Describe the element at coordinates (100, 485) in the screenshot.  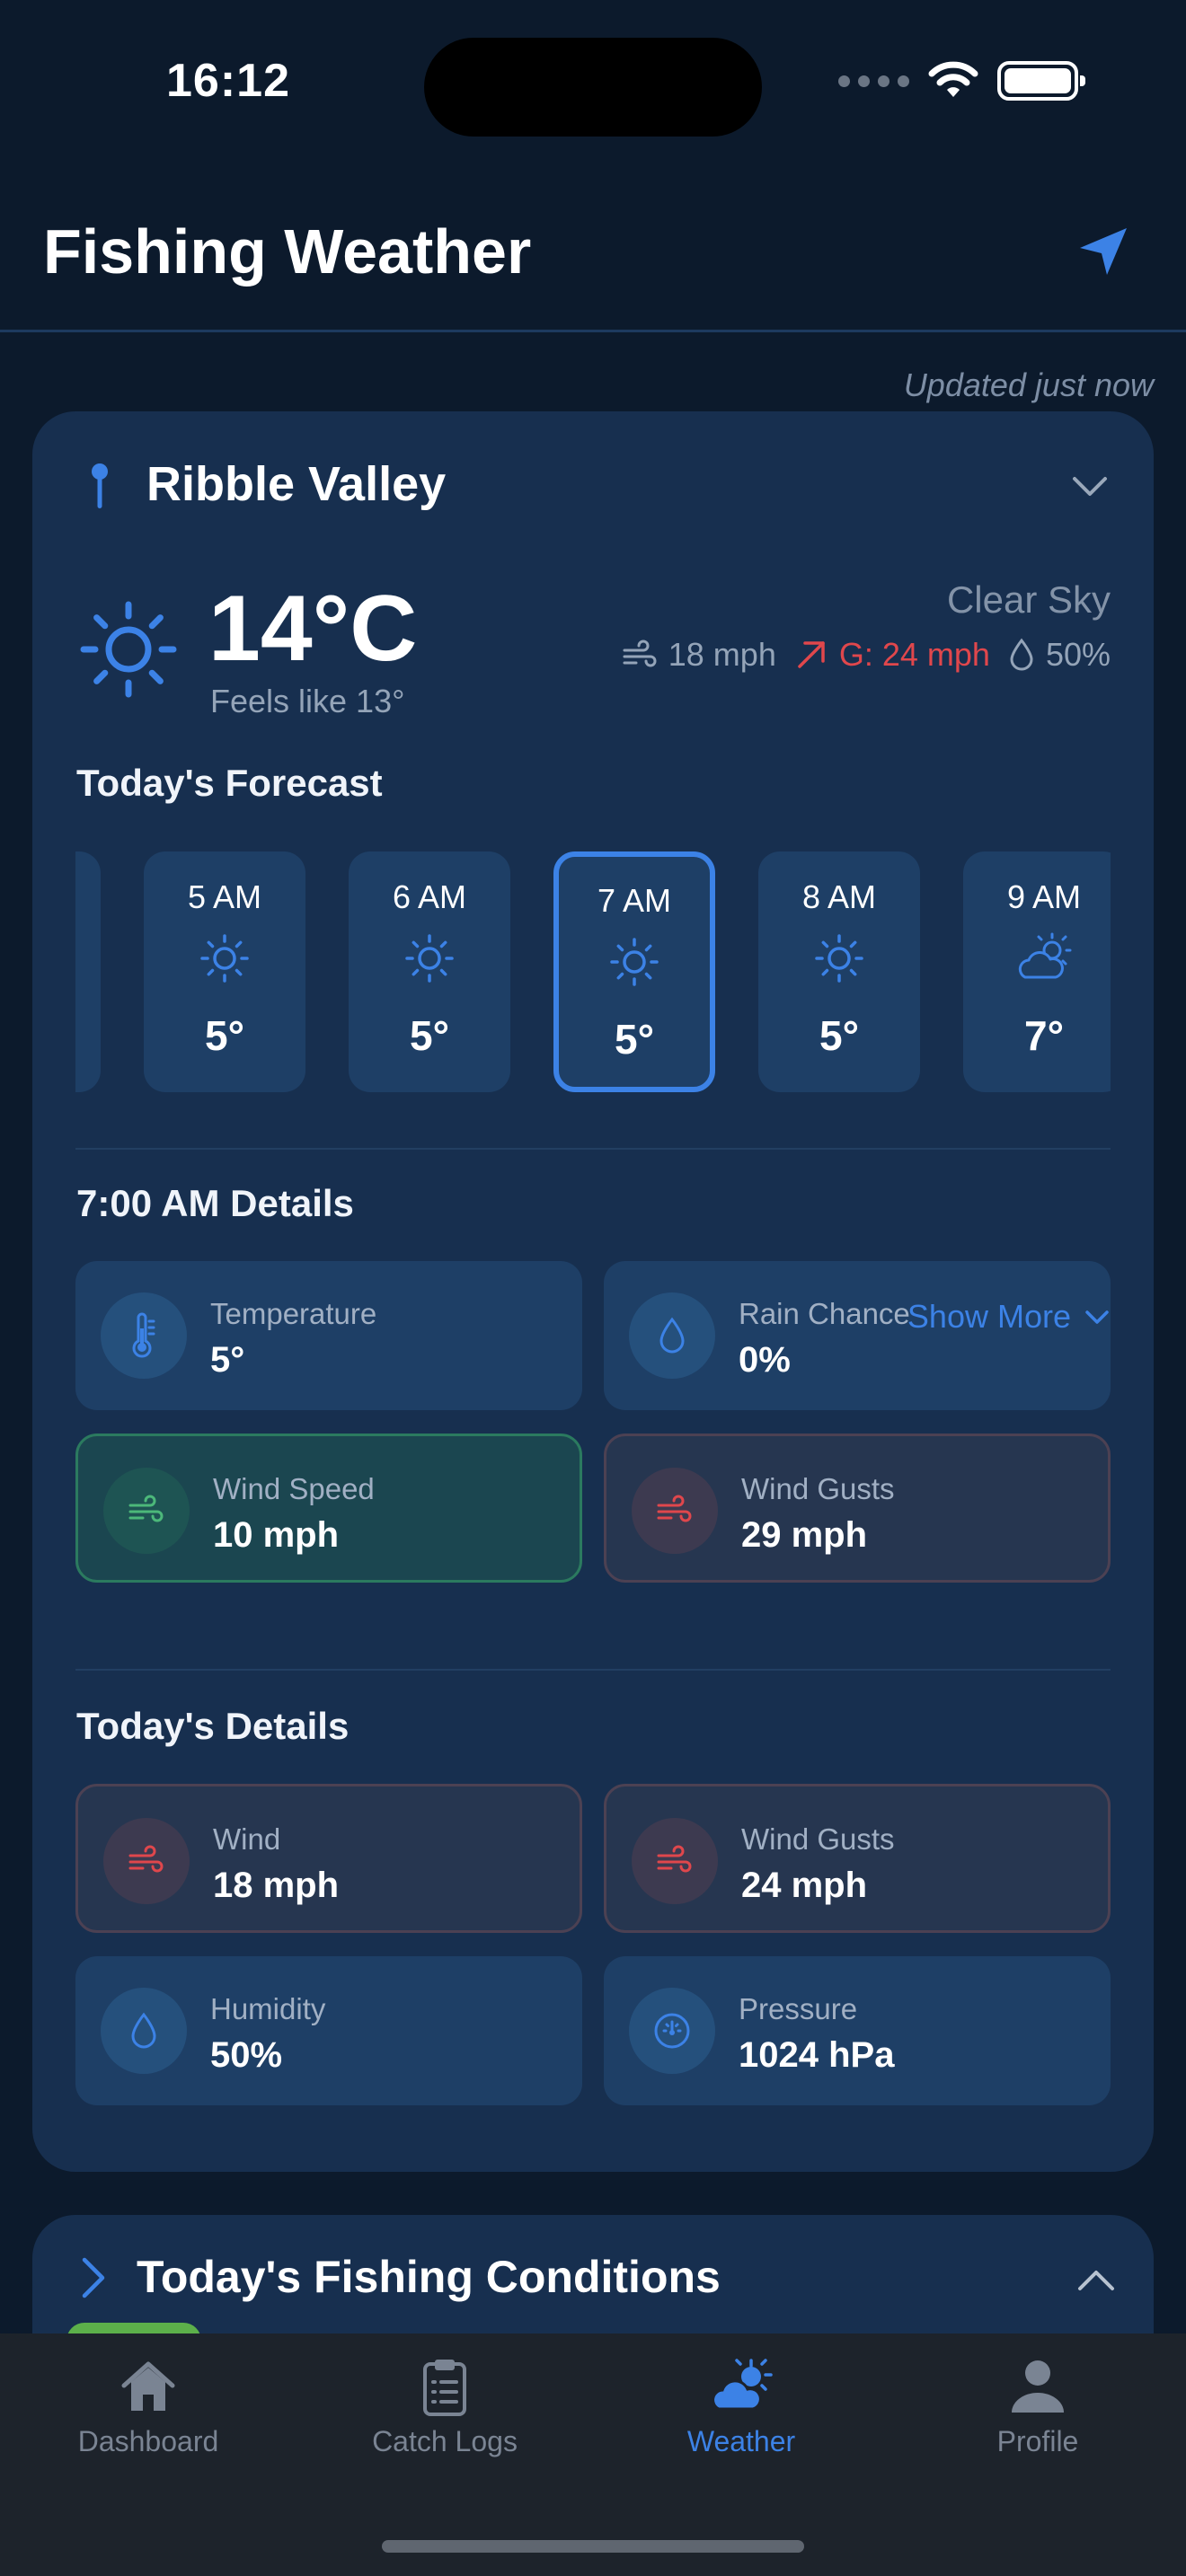
I see `map-pin-icon` at that location.